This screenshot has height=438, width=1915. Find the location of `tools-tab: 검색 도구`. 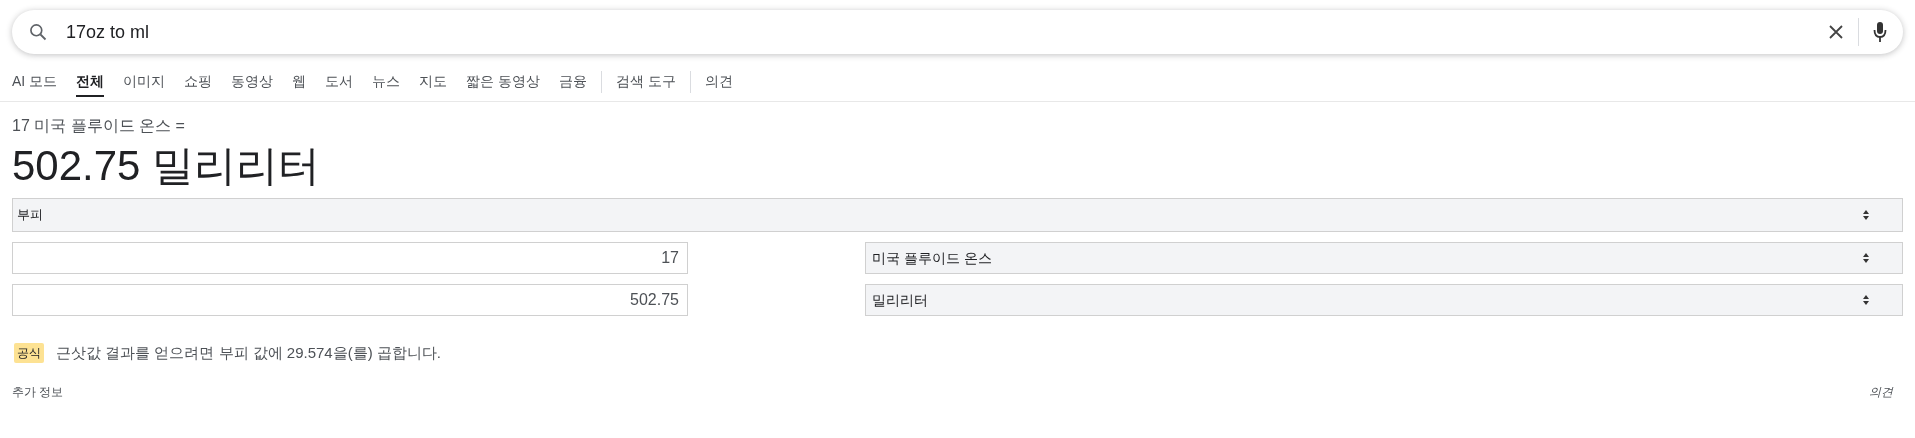

tools-tab: 검색 도구 is located at coordinates (646, 81).